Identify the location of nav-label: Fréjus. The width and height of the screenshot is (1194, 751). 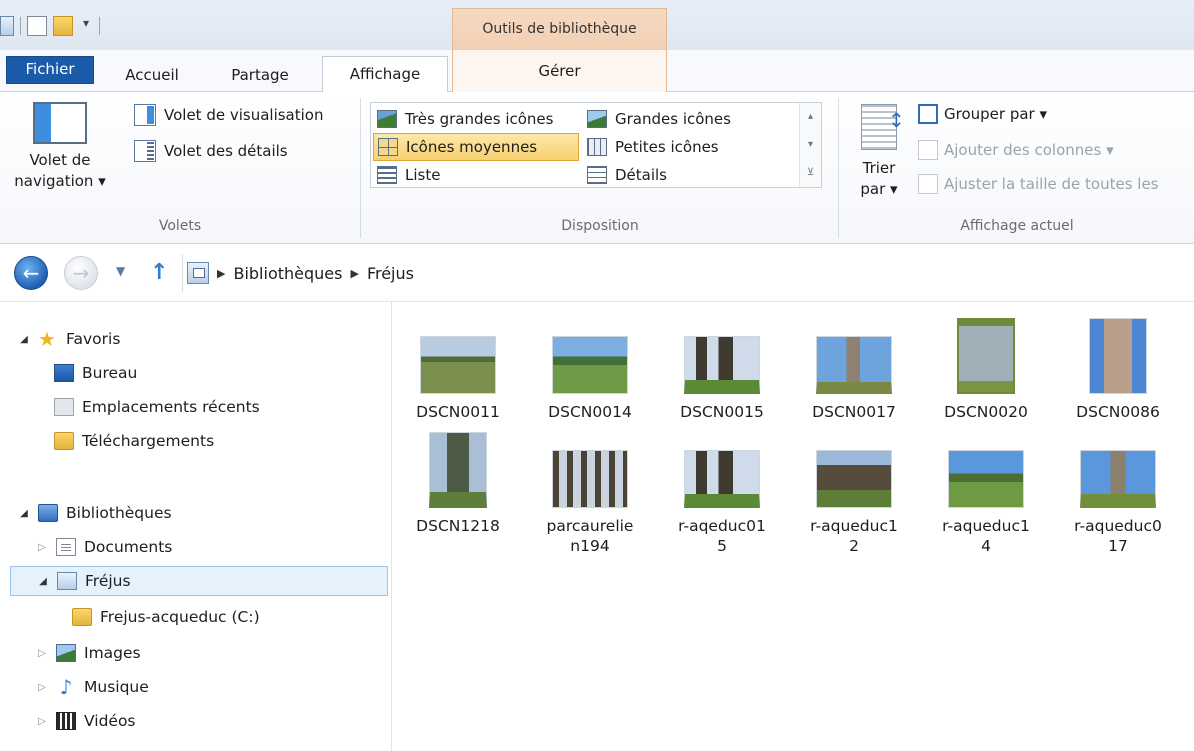
(108, 581).